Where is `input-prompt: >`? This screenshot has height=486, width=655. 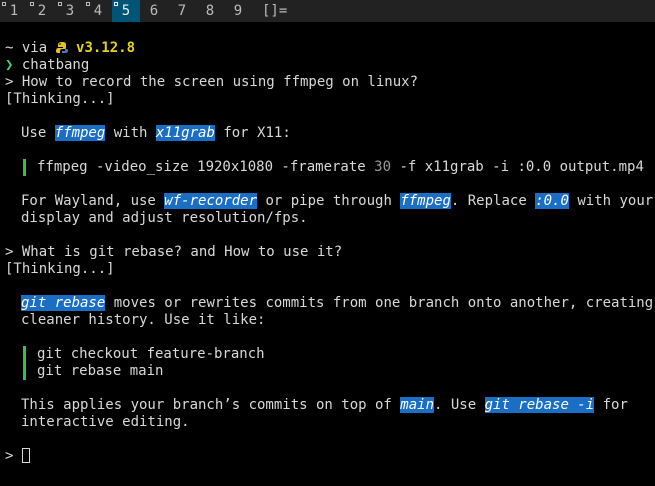 input-prompt: > is located at coordinates (13, 456).